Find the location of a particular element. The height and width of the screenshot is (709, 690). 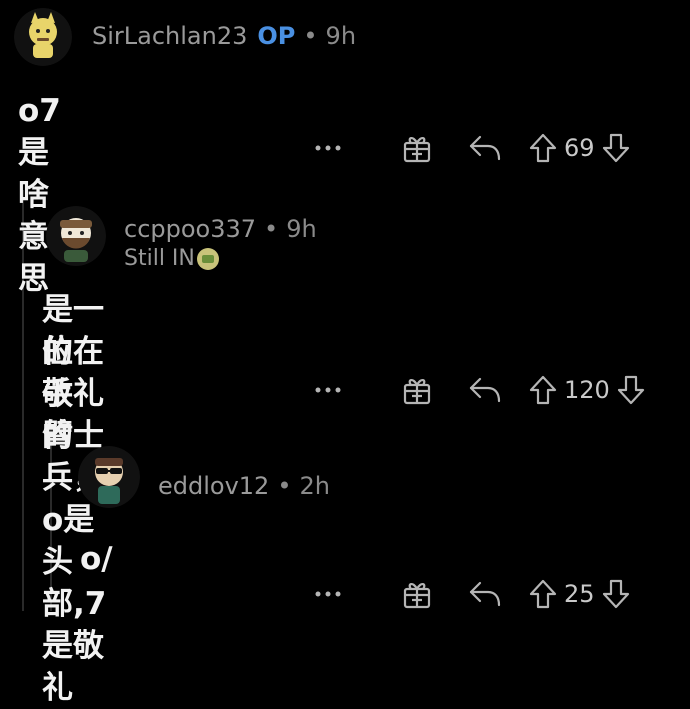

comment-actions: 69 is located at coordinates (470, 148).